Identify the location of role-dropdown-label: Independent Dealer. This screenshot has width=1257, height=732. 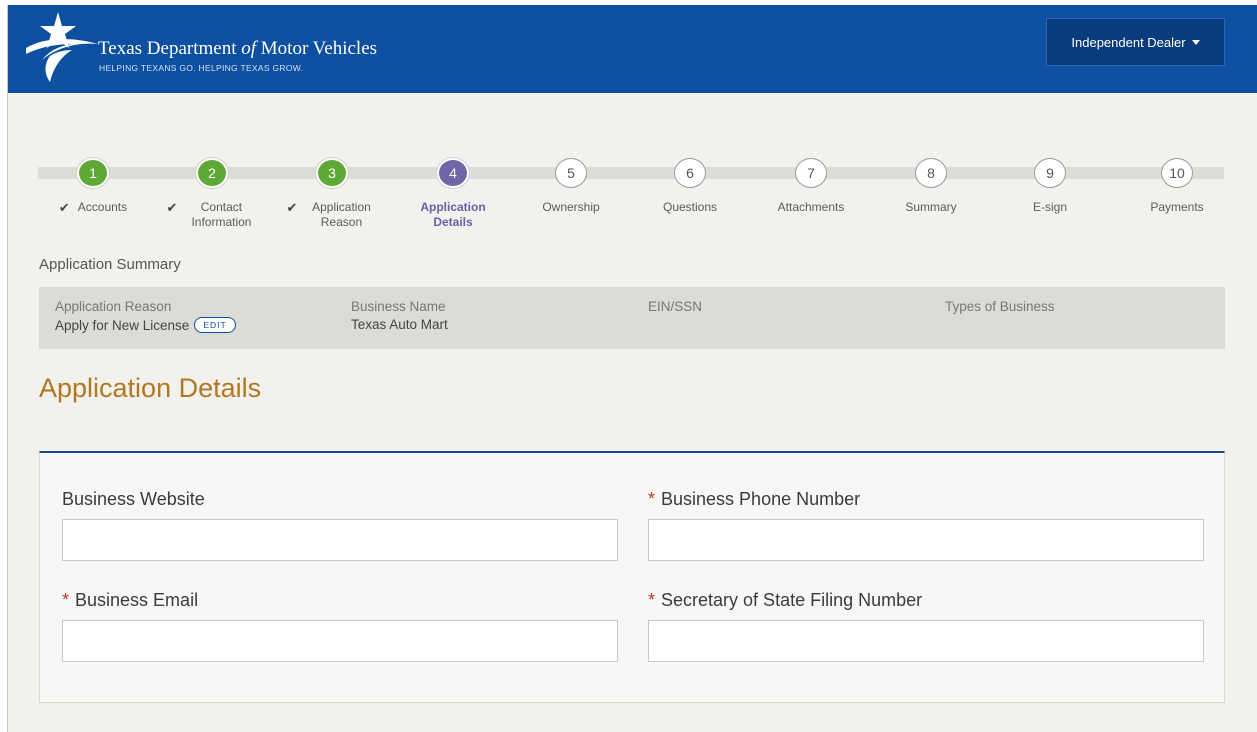
(1128, 42).